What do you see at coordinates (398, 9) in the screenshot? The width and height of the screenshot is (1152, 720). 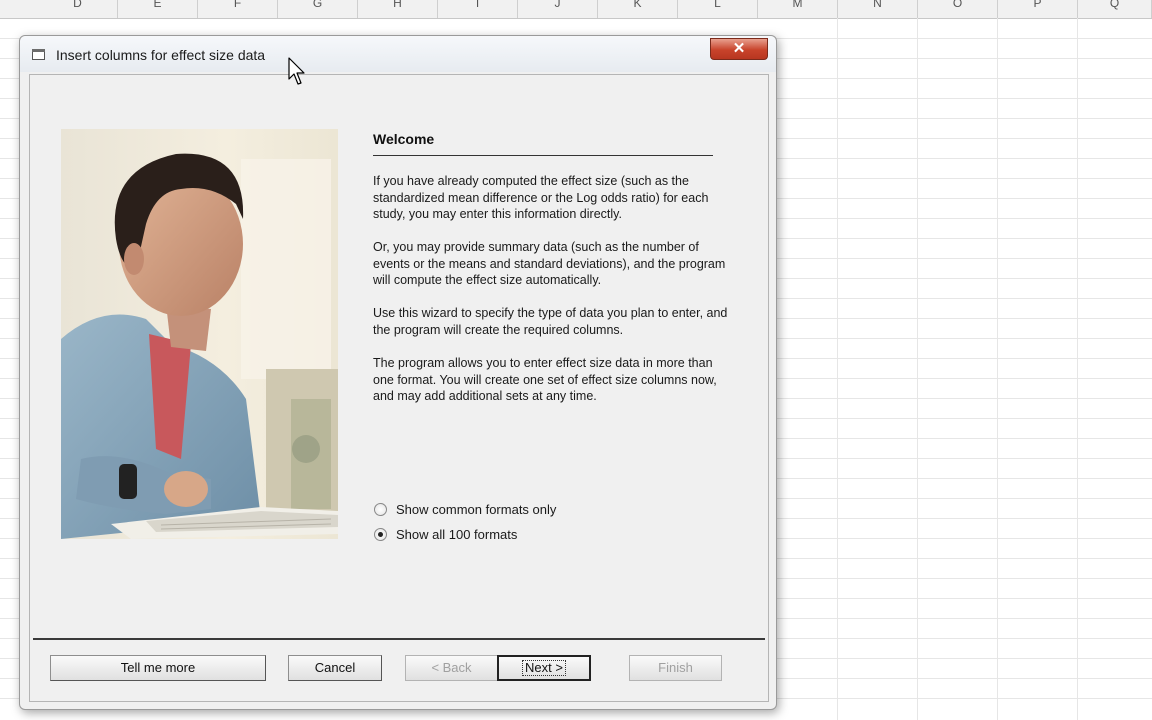 I see `column-header-h: H` at bounding box center [398, 9].